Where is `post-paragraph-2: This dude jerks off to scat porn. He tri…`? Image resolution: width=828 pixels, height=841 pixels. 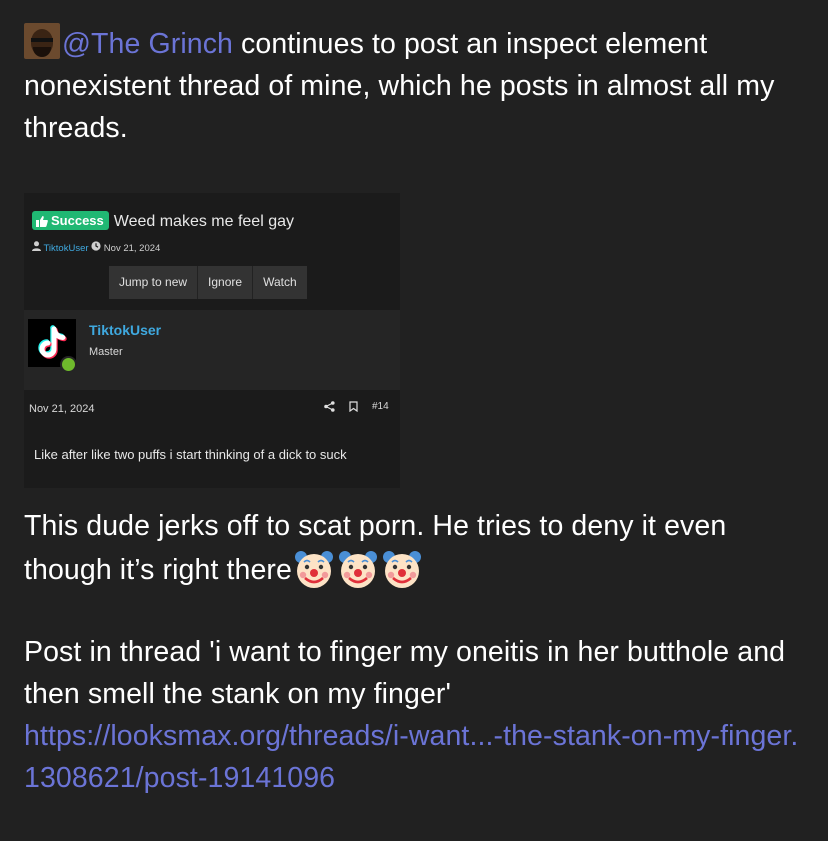 post-paragraph-2: This dude jerks off to scat porn. He tri… is located at coordinates (414, 554).